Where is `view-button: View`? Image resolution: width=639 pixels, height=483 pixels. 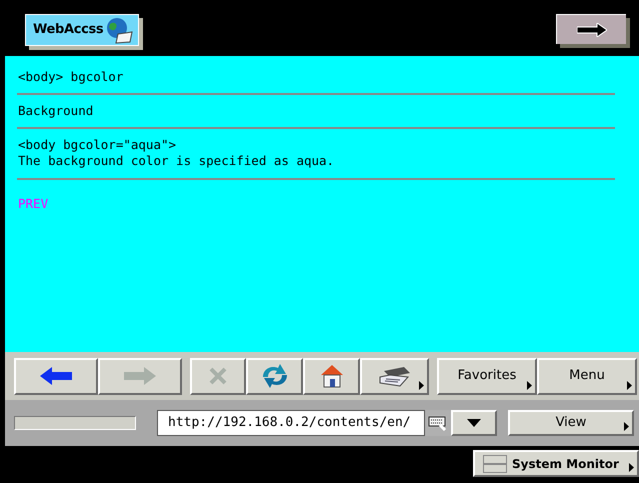 view-button: View is located at coordinates (571, 423).